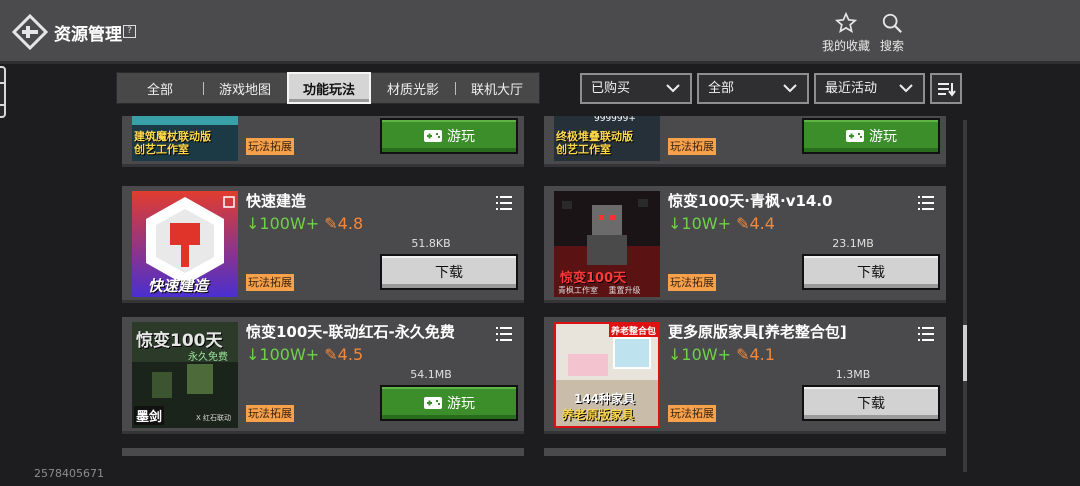 This screenshot has height=486, width=1080. What do you see at coordinates (633, 330) in the screenshot?
I see `thumbnail-text: 养老整合包` at bounding box center [633, 330].